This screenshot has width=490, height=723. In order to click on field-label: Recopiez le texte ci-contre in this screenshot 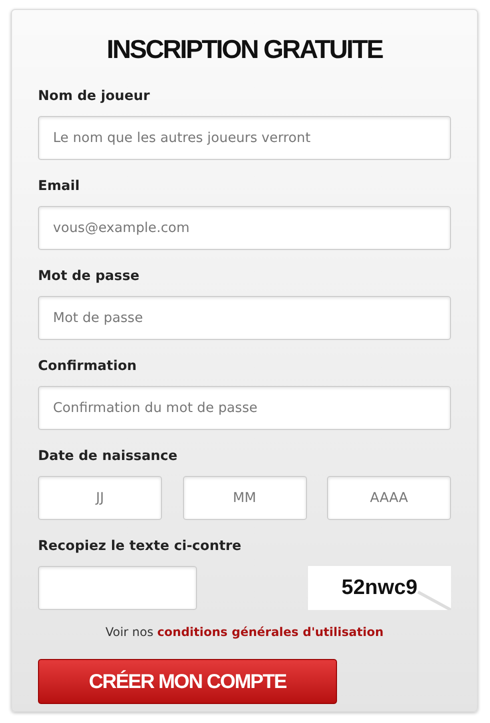, I will do `click(140, 546)`.